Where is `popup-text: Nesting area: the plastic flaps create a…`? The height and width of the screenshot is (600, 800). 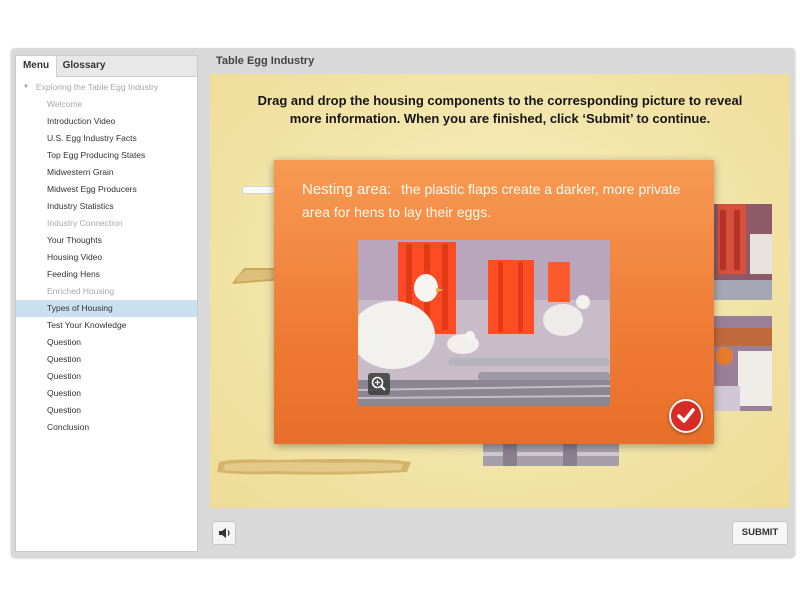
popup-text: Nesting area: the plastic flaps create a… is located at coordinates (502, 200).